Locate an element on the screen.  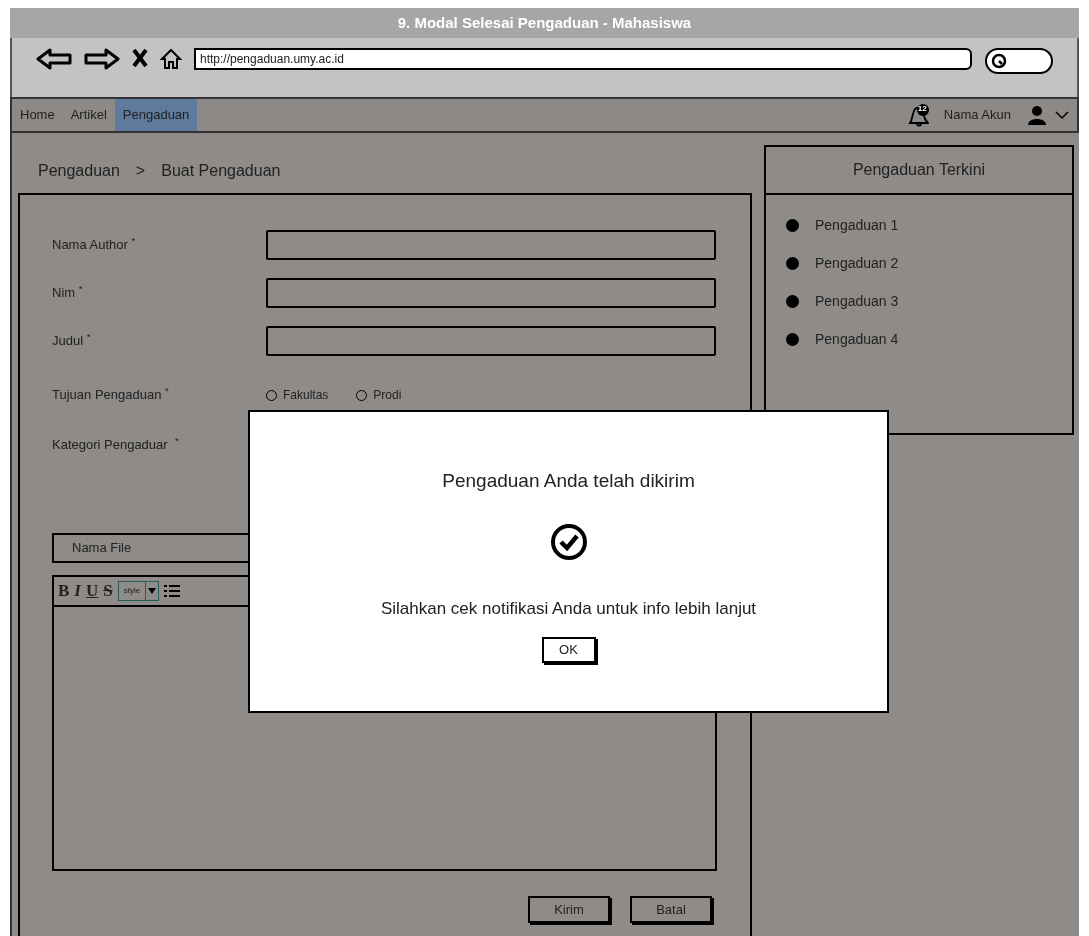
search-field is located at coordinates (1019, 61).